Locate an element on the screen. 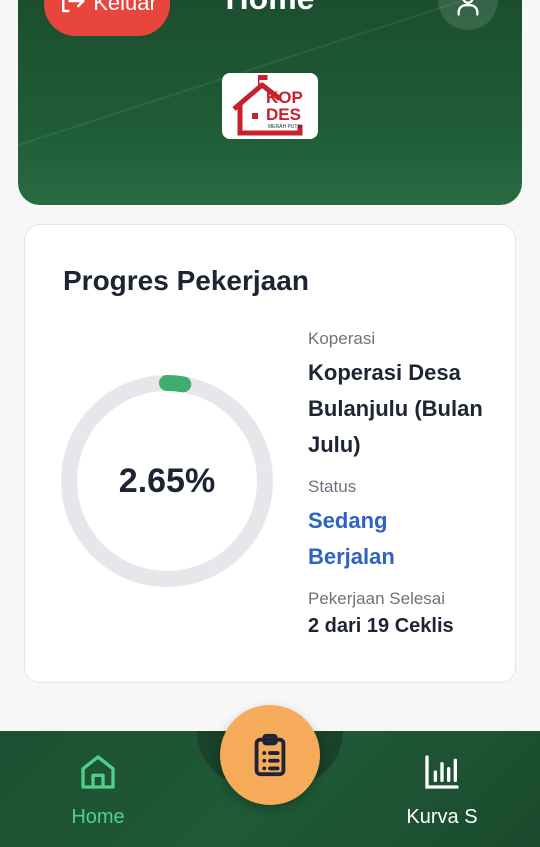 The image size is (540, 847). card-title: Progres Pekerjaan is located at coordinates (186, 280).